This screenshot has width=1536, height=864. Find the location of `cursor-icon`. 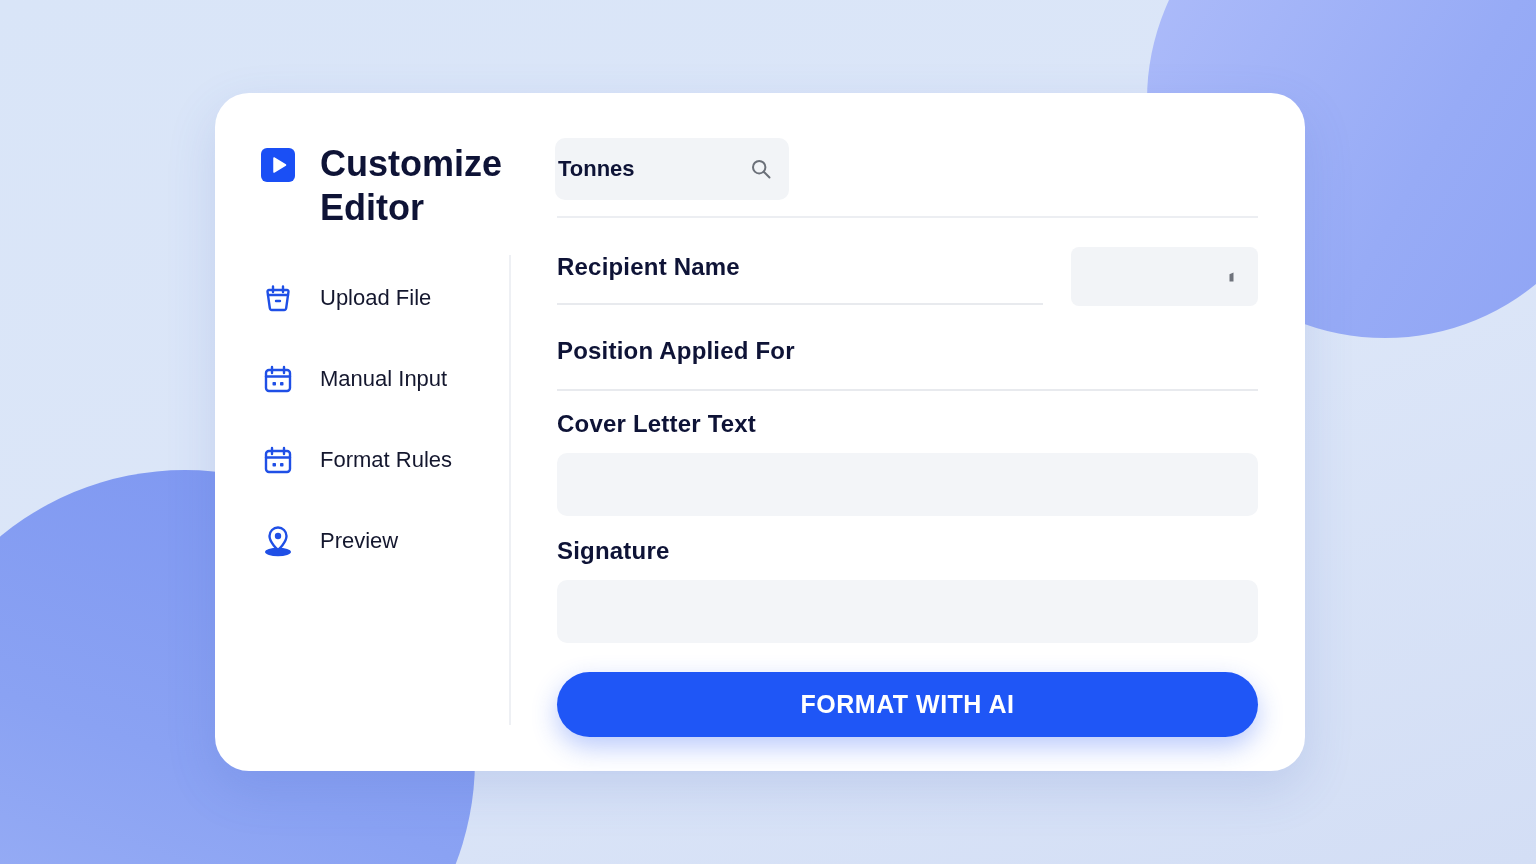

cursor-icon is located at coordinates (1231, 276).